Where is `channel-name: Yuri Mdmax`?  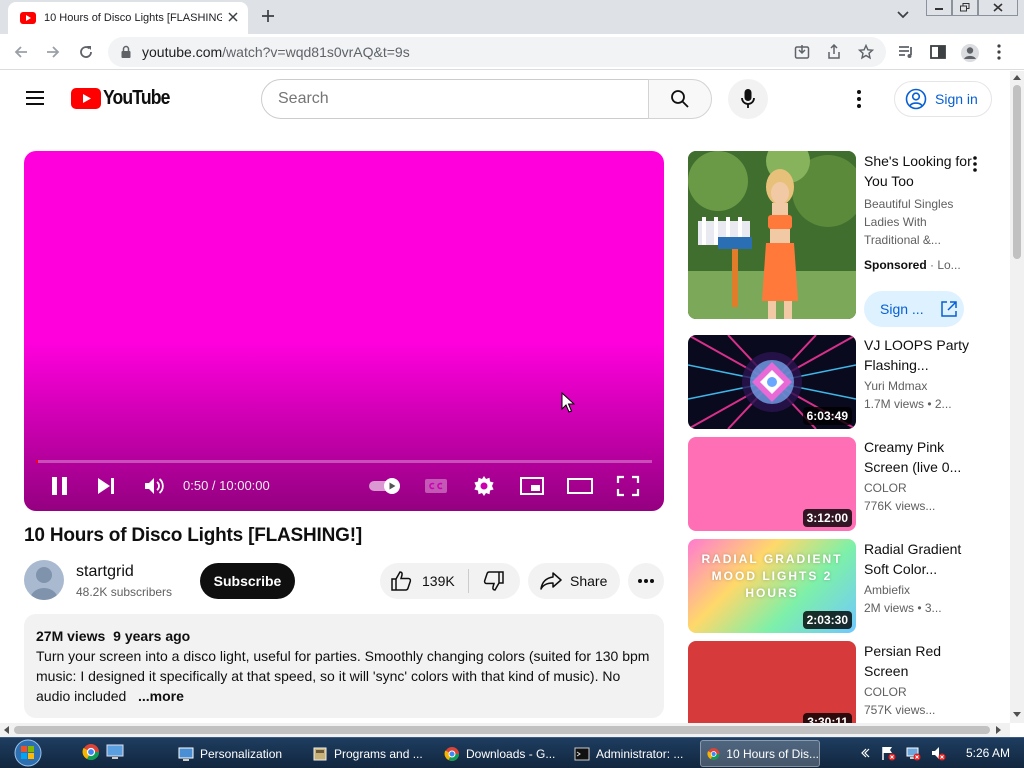 channel-name: Yuri Mdmax is located at coordinates (895, 386).